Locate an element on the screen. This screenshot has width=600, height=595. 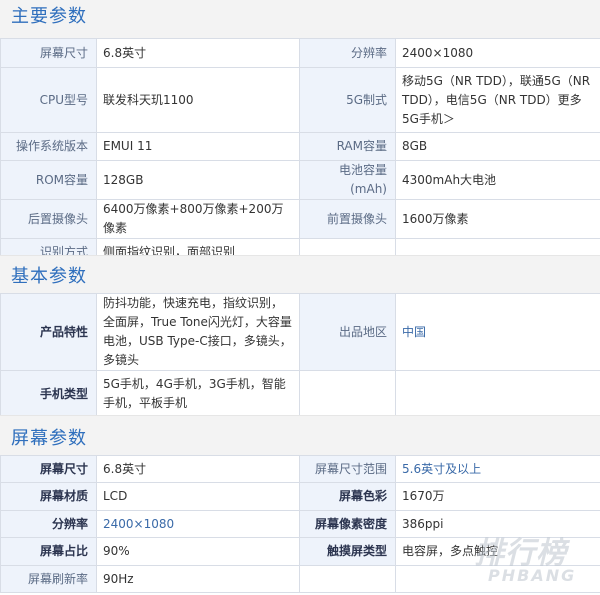
label-features: 产品特性 is located at coordinates (48, 332).